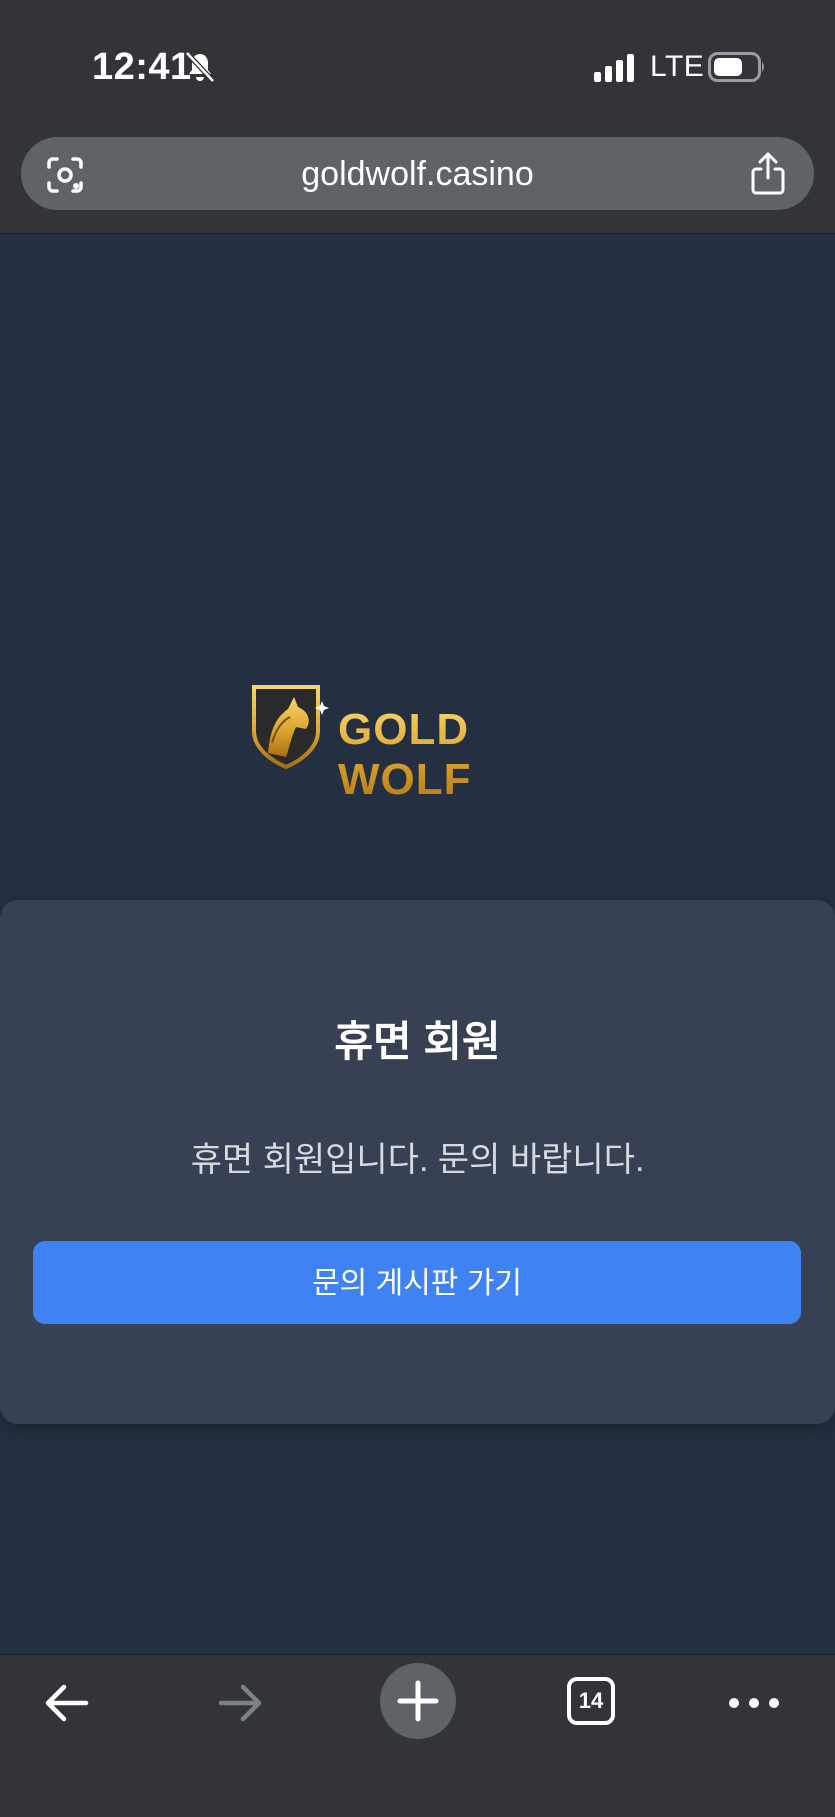 Image resolution: width=835 pixels, height=1817 pixels. Describe the element at coordinates (290, 727) in the screenshot. I see `wolf-shield-icon` at that location.